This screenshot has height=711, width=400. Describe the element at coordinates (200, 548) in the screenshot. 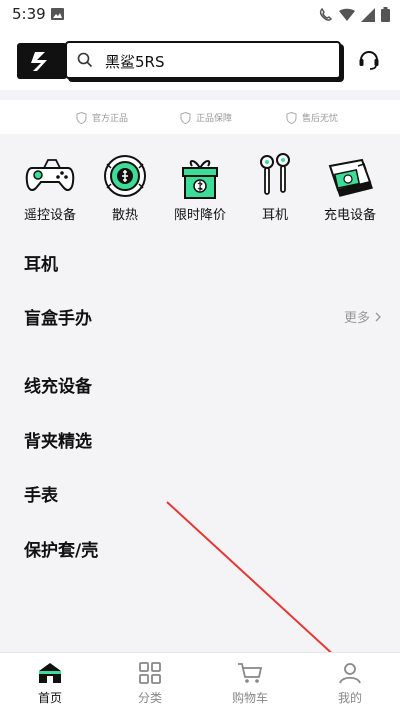

I see `list-item-case: 保护套/壳` at that location.